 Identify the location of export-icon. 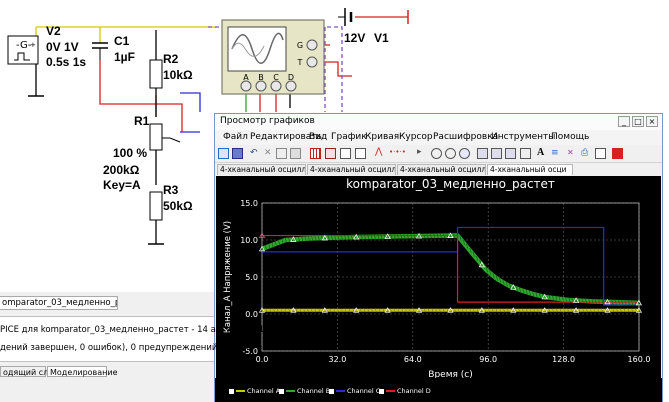
(482, 153).